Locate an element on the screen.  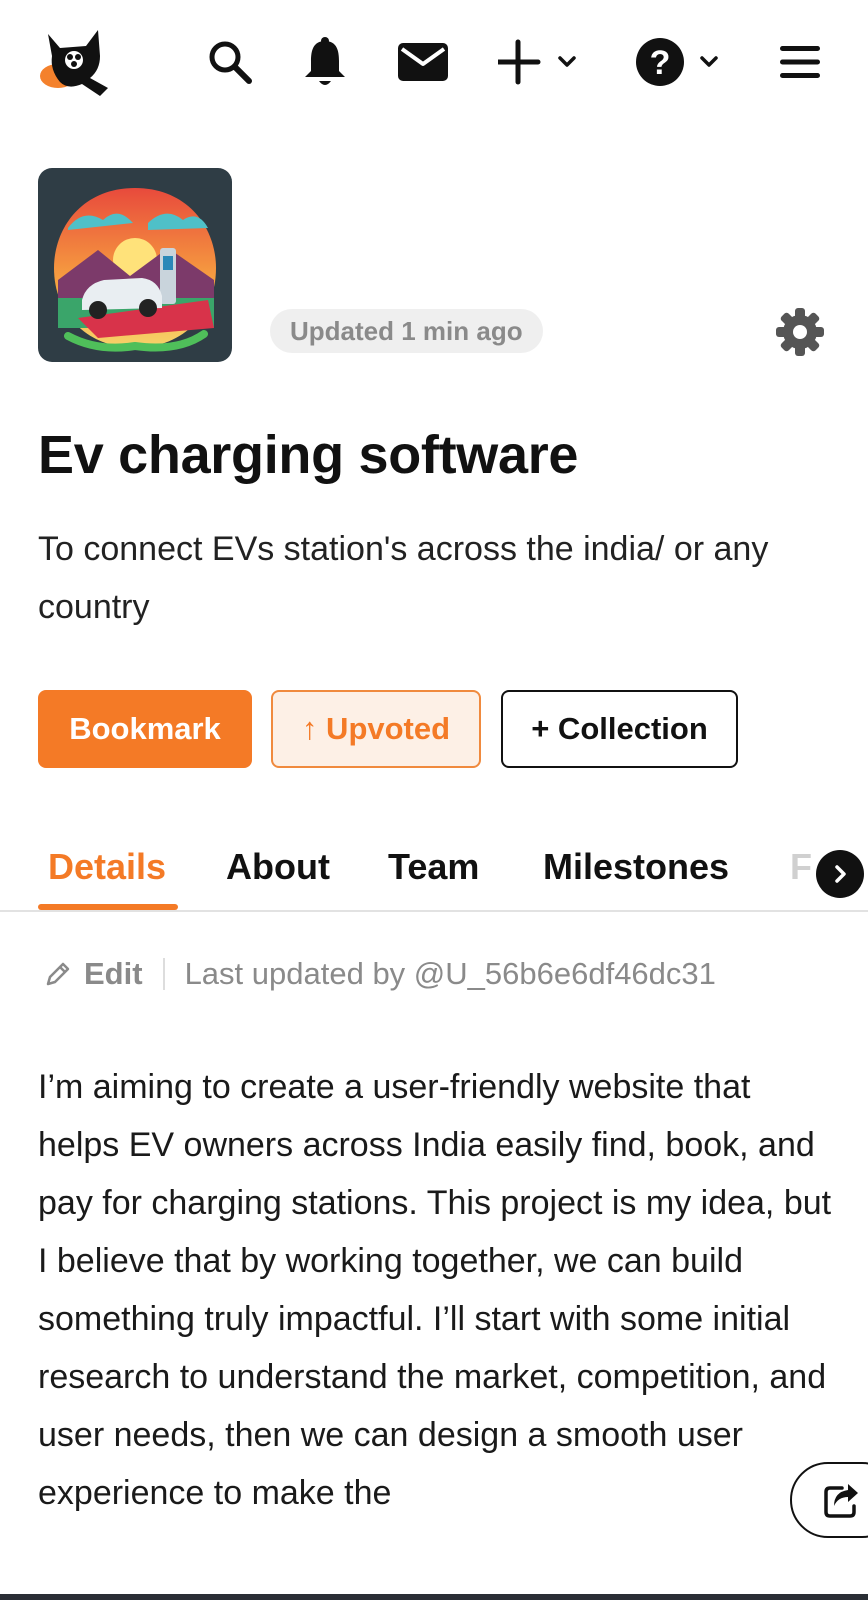
cat-logo is located at coordinates (76, 62).